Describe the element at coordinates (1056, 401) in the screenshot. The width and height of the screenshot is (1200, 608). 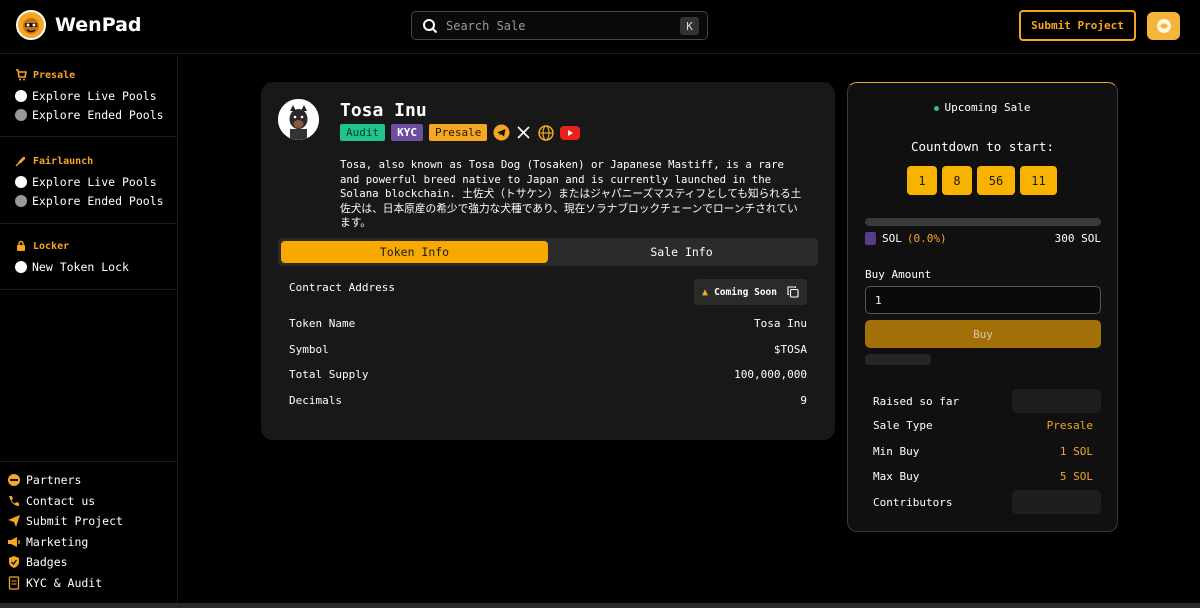
I see `raised-placeholder` at that location.